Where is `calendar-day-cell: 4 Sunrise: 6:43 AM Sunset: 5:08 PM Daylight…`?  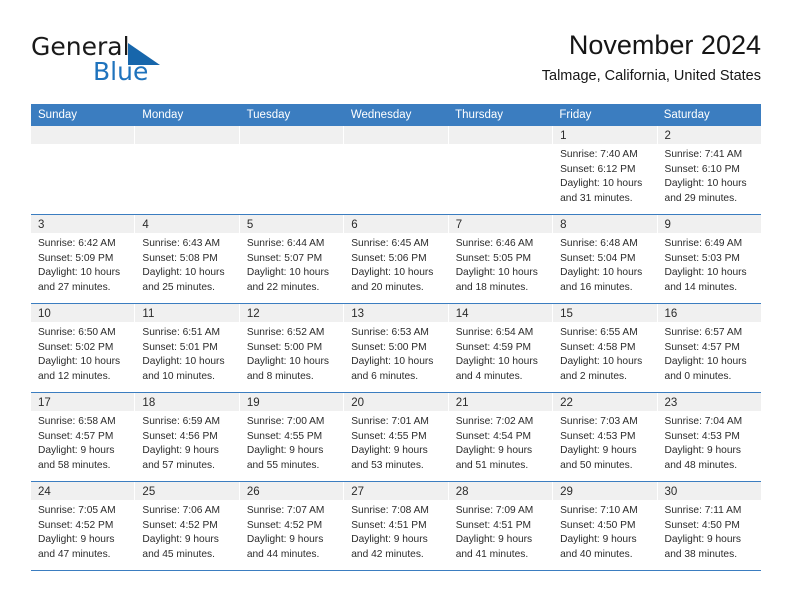
calendar-day-cell: 4 Sunrise: 6:43 AM Sunset: 5:08 PM Daylight… is located at coordinates (187, 259).